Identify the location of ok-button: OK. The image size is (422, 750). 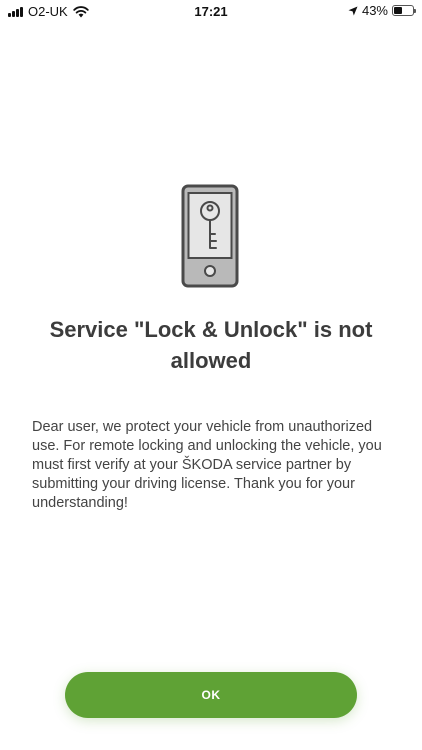
(211, 695).